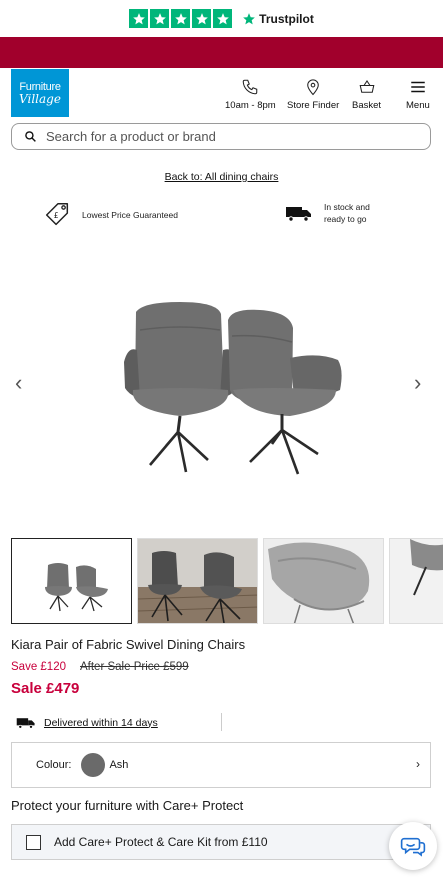 The height and width of the screenshot is (878, 443). Describe the element at coordinates (38, 667) in the screenshot. I see `save-amount: Save £120` at that location.